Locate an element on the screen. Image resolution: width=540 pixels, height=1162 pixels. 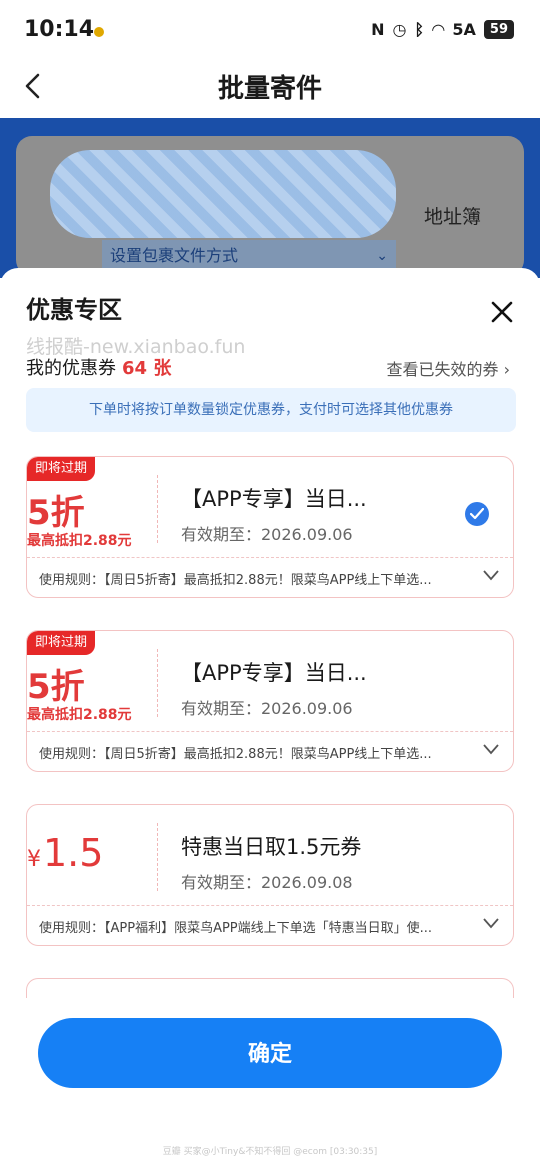
alarm-icon: ◷ is located at coordinates (399, 29).